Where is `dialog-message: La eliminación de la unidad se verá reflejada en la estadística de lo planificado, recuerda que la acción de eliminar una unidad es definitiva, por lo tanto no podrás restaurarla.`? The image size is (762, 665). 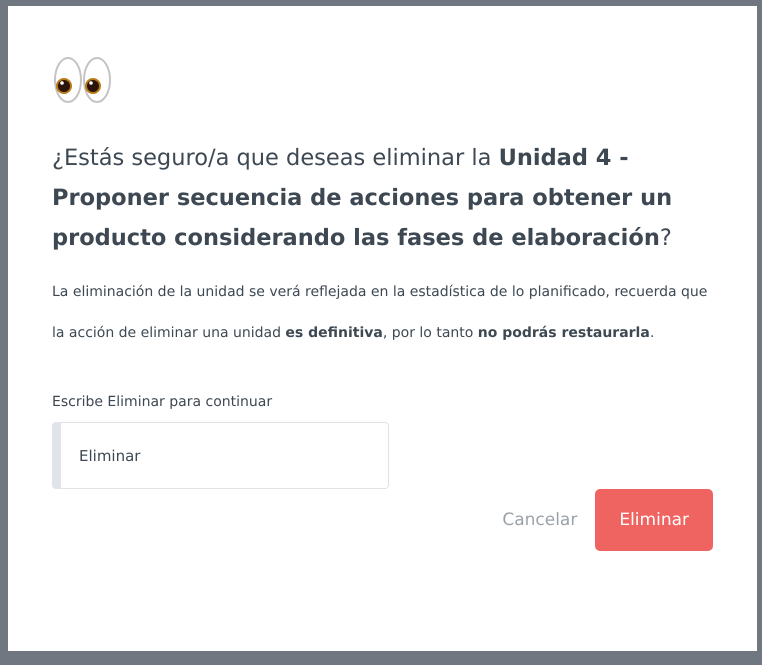
dialog-message: La eliminación de la unidad se verá reflejada en la estadística de lo planificado, recuerda que la acción de eliminar una unidad es definitiva, por lo tanto no podrás restaurarla. is located at coordinates (380, 313).